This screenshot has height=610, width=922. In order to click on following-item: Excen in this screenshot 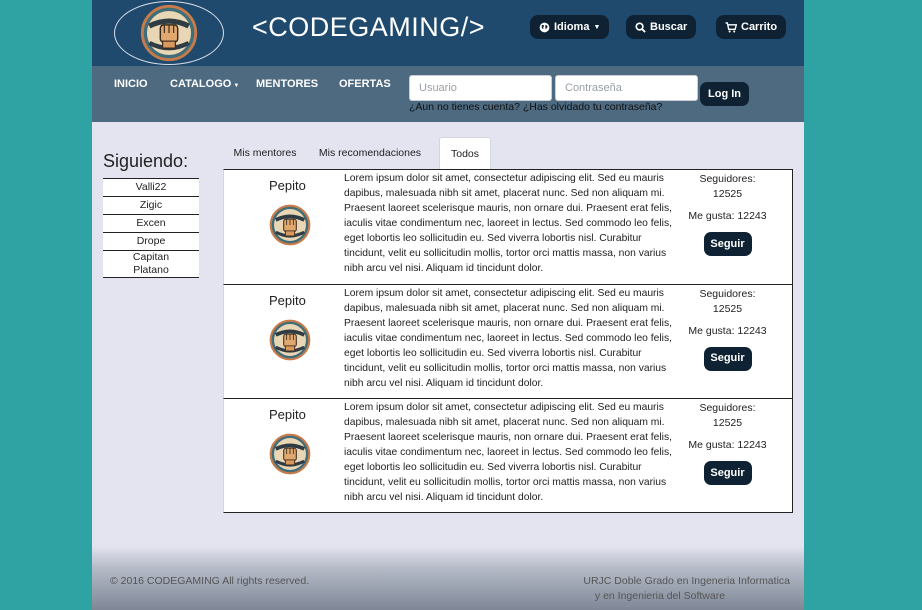, I will do `click(151, 223)`.